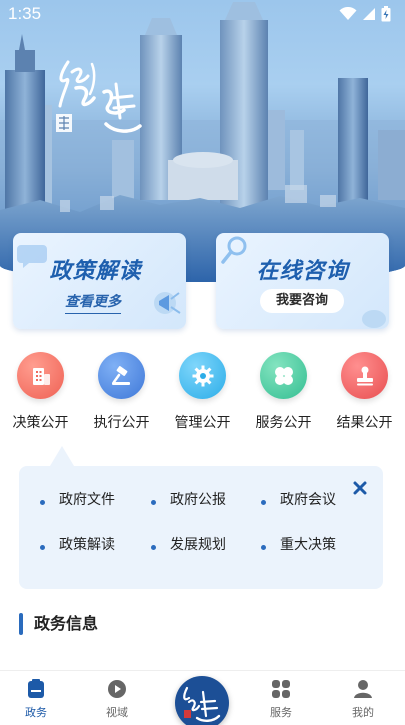  What do you see at coordinates (77, 499) in the screenshot?
I see `sub-item-government-documents: 政府文件` at bounding box center [77, 499].